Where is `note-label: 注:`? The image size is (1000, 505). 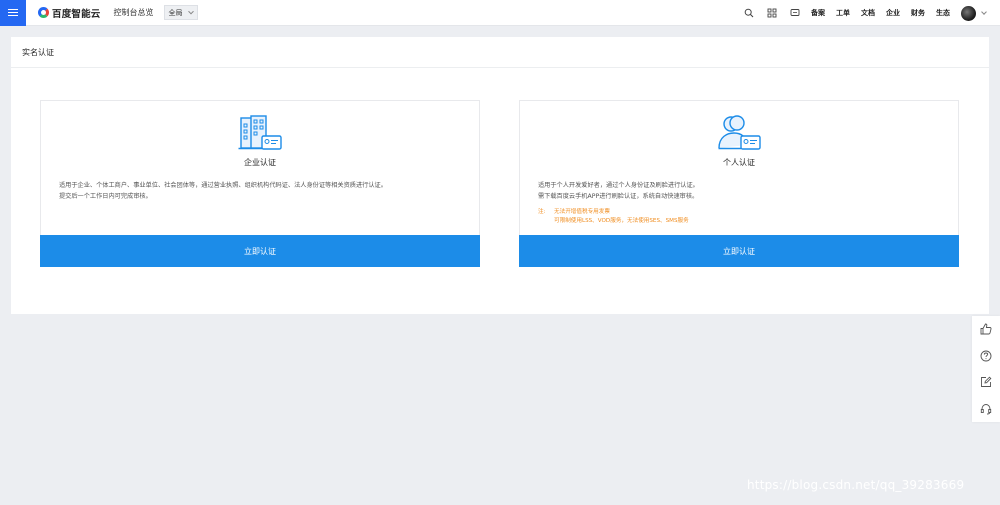
note-label: 注: is located at coordinates (542, 212).